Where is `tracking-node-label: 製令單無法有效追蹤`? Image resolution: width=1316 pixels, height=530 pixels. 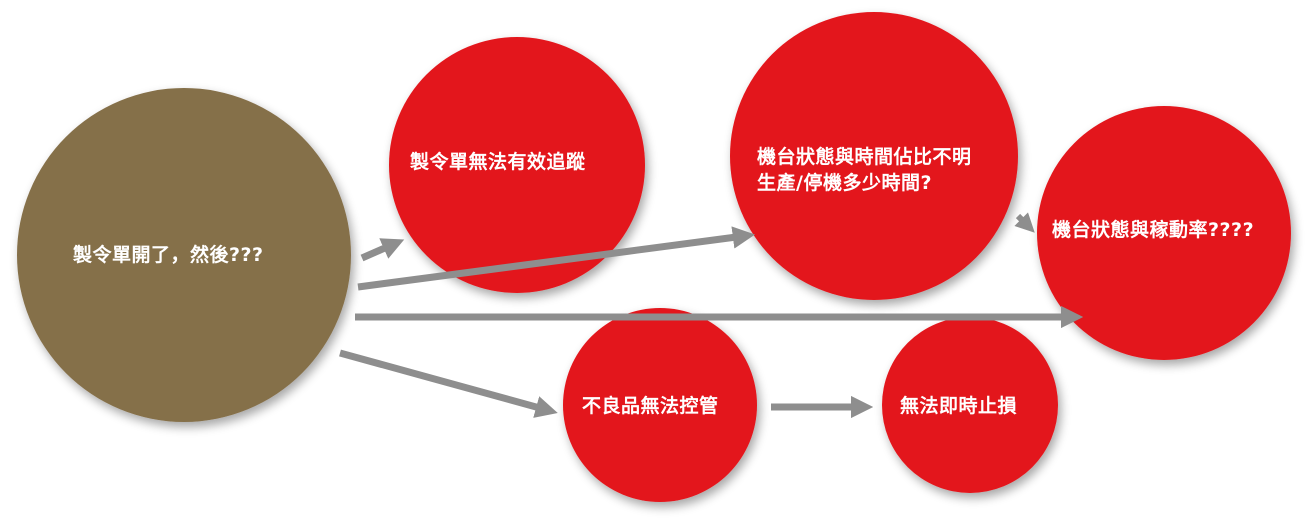
tracking-node-label: 製令單無法有效追蹤 is located at coordinates (498, 162).